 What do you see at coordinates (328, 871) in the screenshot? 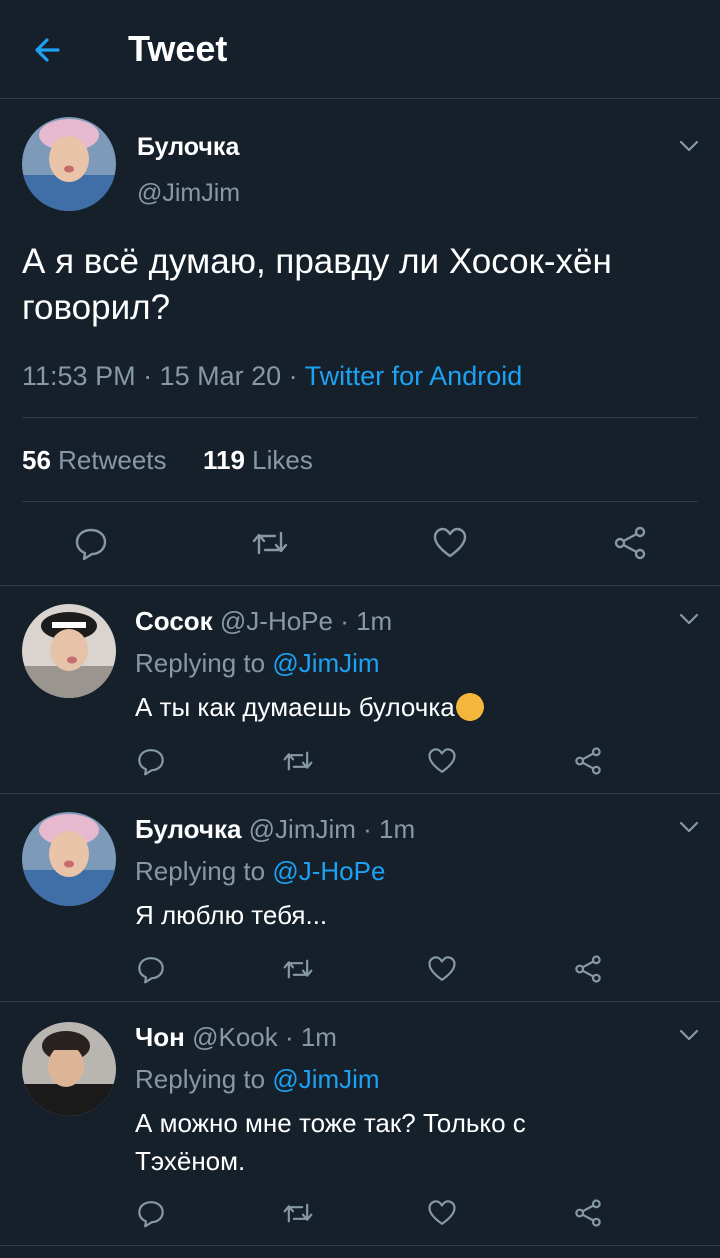
I see `mention-link: @J-HoPe` at bounding box center [328, 871].